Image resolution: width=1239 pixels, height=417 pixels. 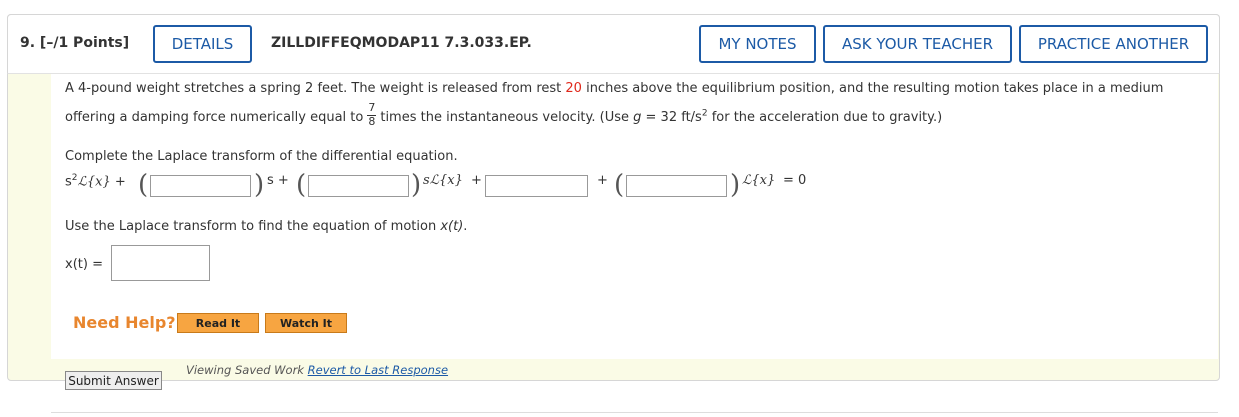 What do you see at coordinates (124, 322) in the screenshot?
I see `need-help-label: Need Help?` at bounding box center [124, 322].